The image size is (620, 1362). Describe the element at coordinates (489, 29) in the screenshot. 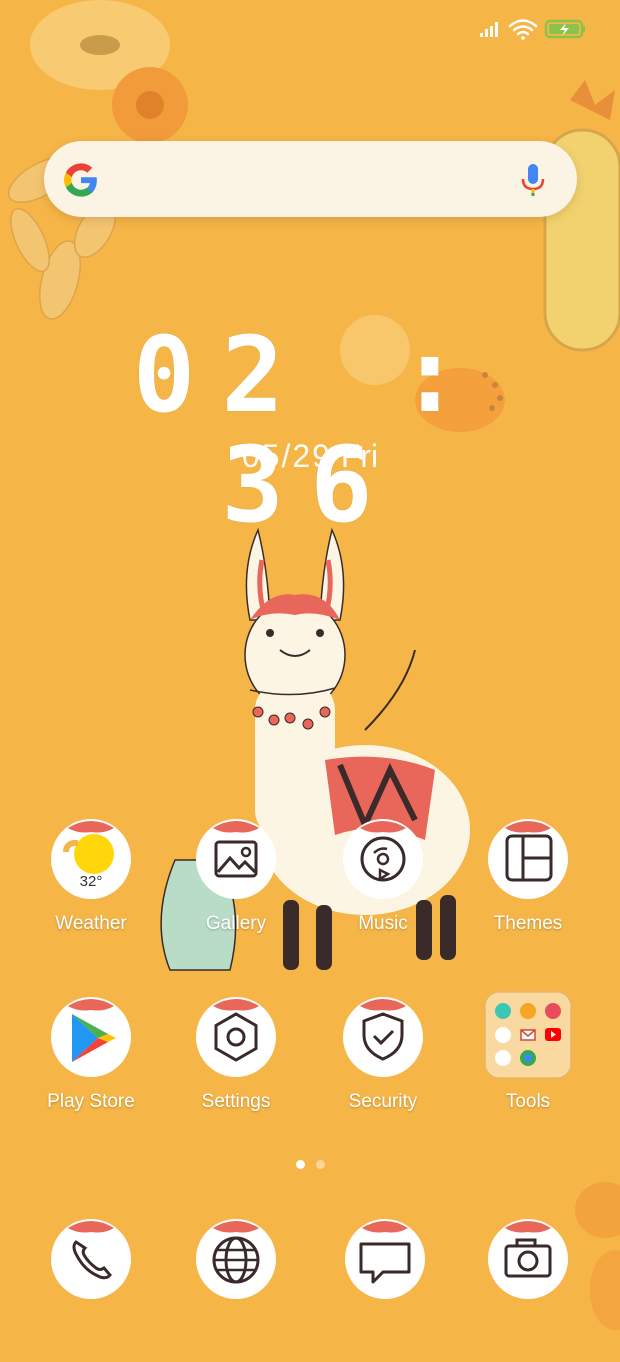

I see `signal-icon` at that location.